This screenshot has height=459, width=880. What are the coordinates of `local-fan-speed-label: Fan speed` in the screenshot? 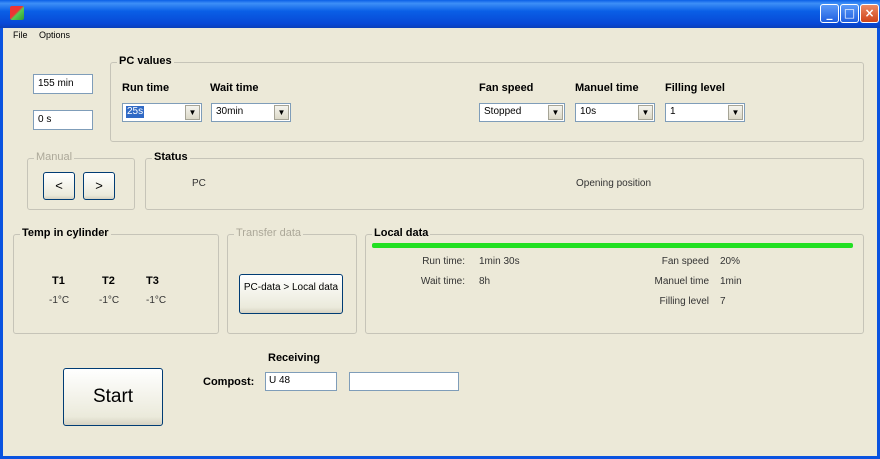 It's located at (685, 261).